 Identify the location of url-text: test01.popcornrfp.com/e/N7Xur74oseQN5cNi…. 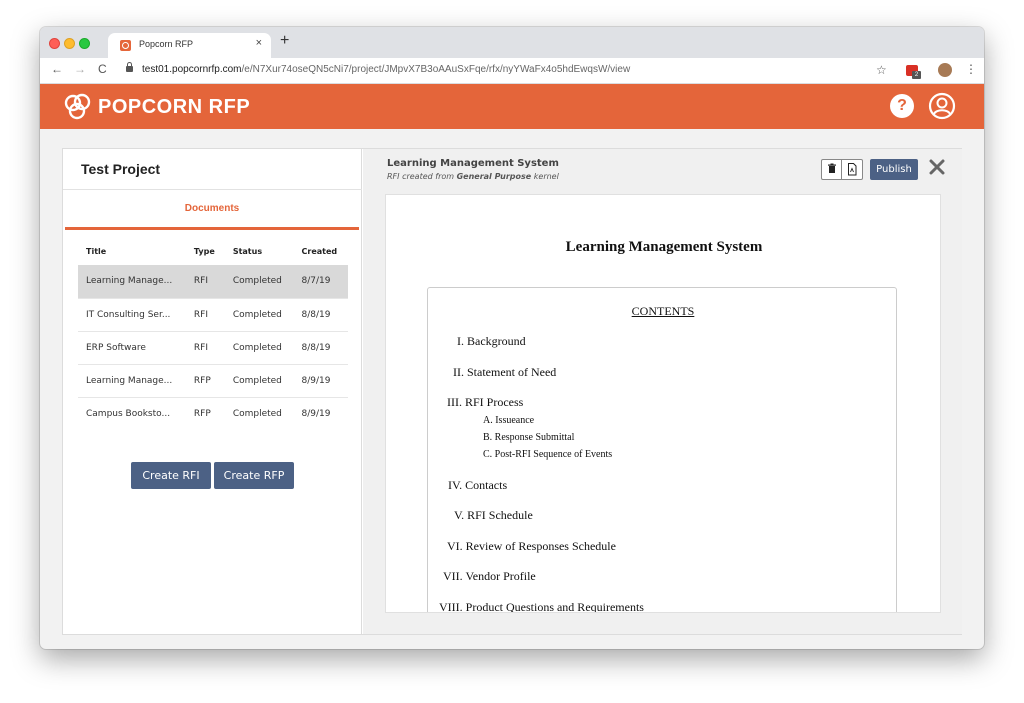
(386, 69).